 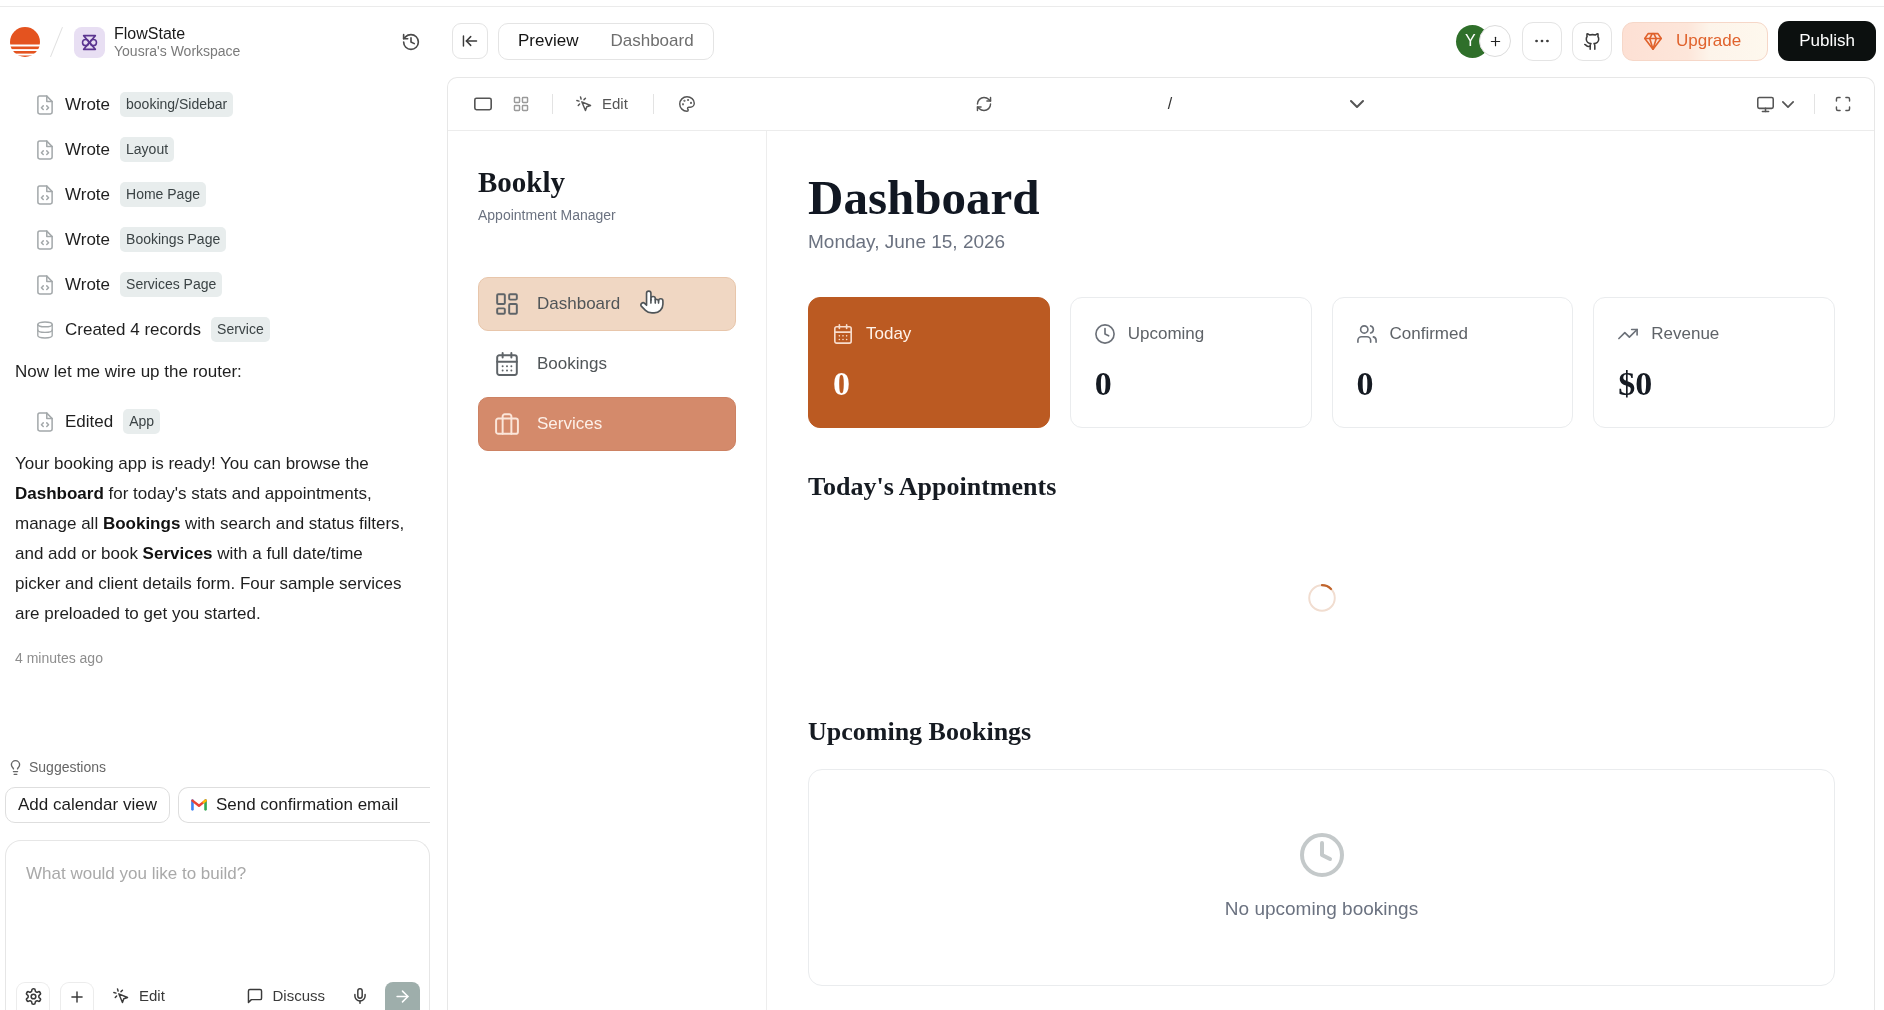 I want to click on grid-view-icon, so click(x=521, y=104).